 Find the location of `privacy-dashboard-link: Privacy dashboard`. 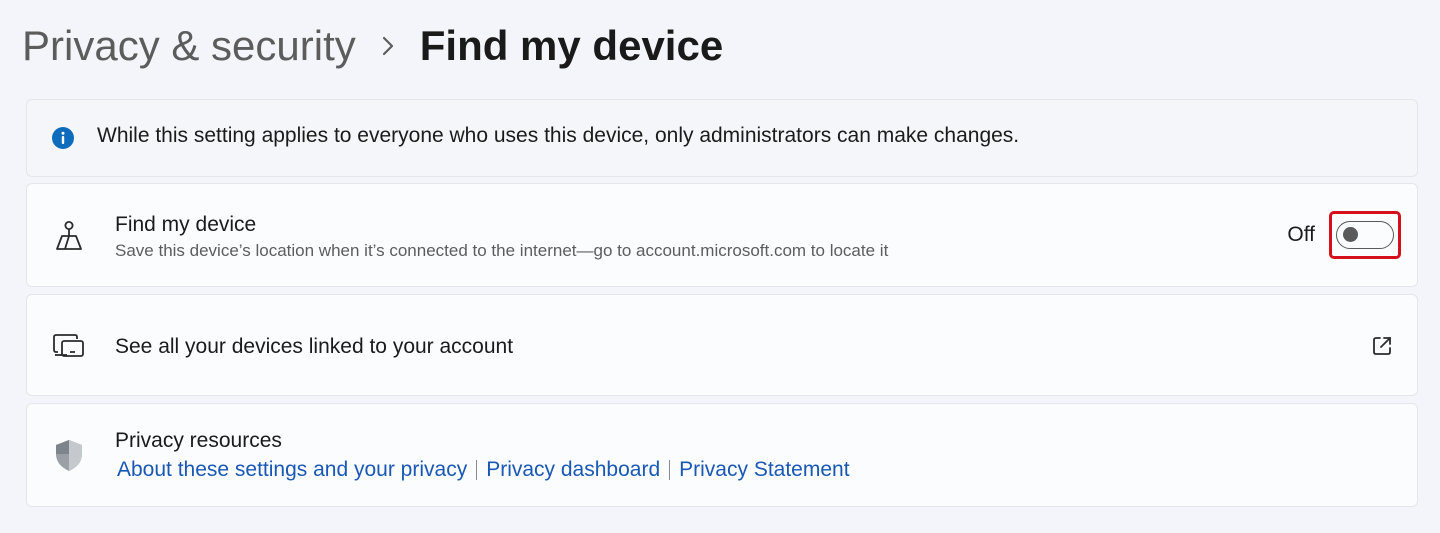

privacy-dashboard-link: Privacy dashboard is located at coordinates (573, 470).